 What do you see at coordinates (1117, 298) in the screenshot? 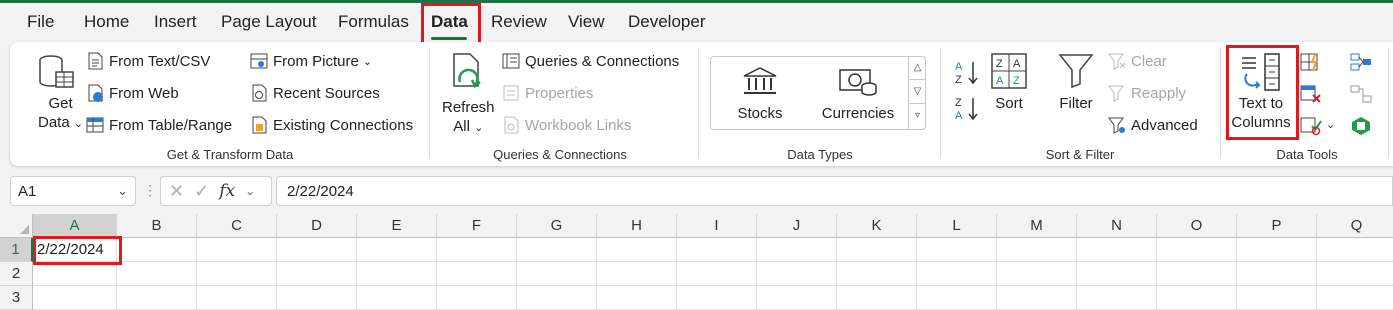
I see `cell-n3` at bounding box center [1117, 298].